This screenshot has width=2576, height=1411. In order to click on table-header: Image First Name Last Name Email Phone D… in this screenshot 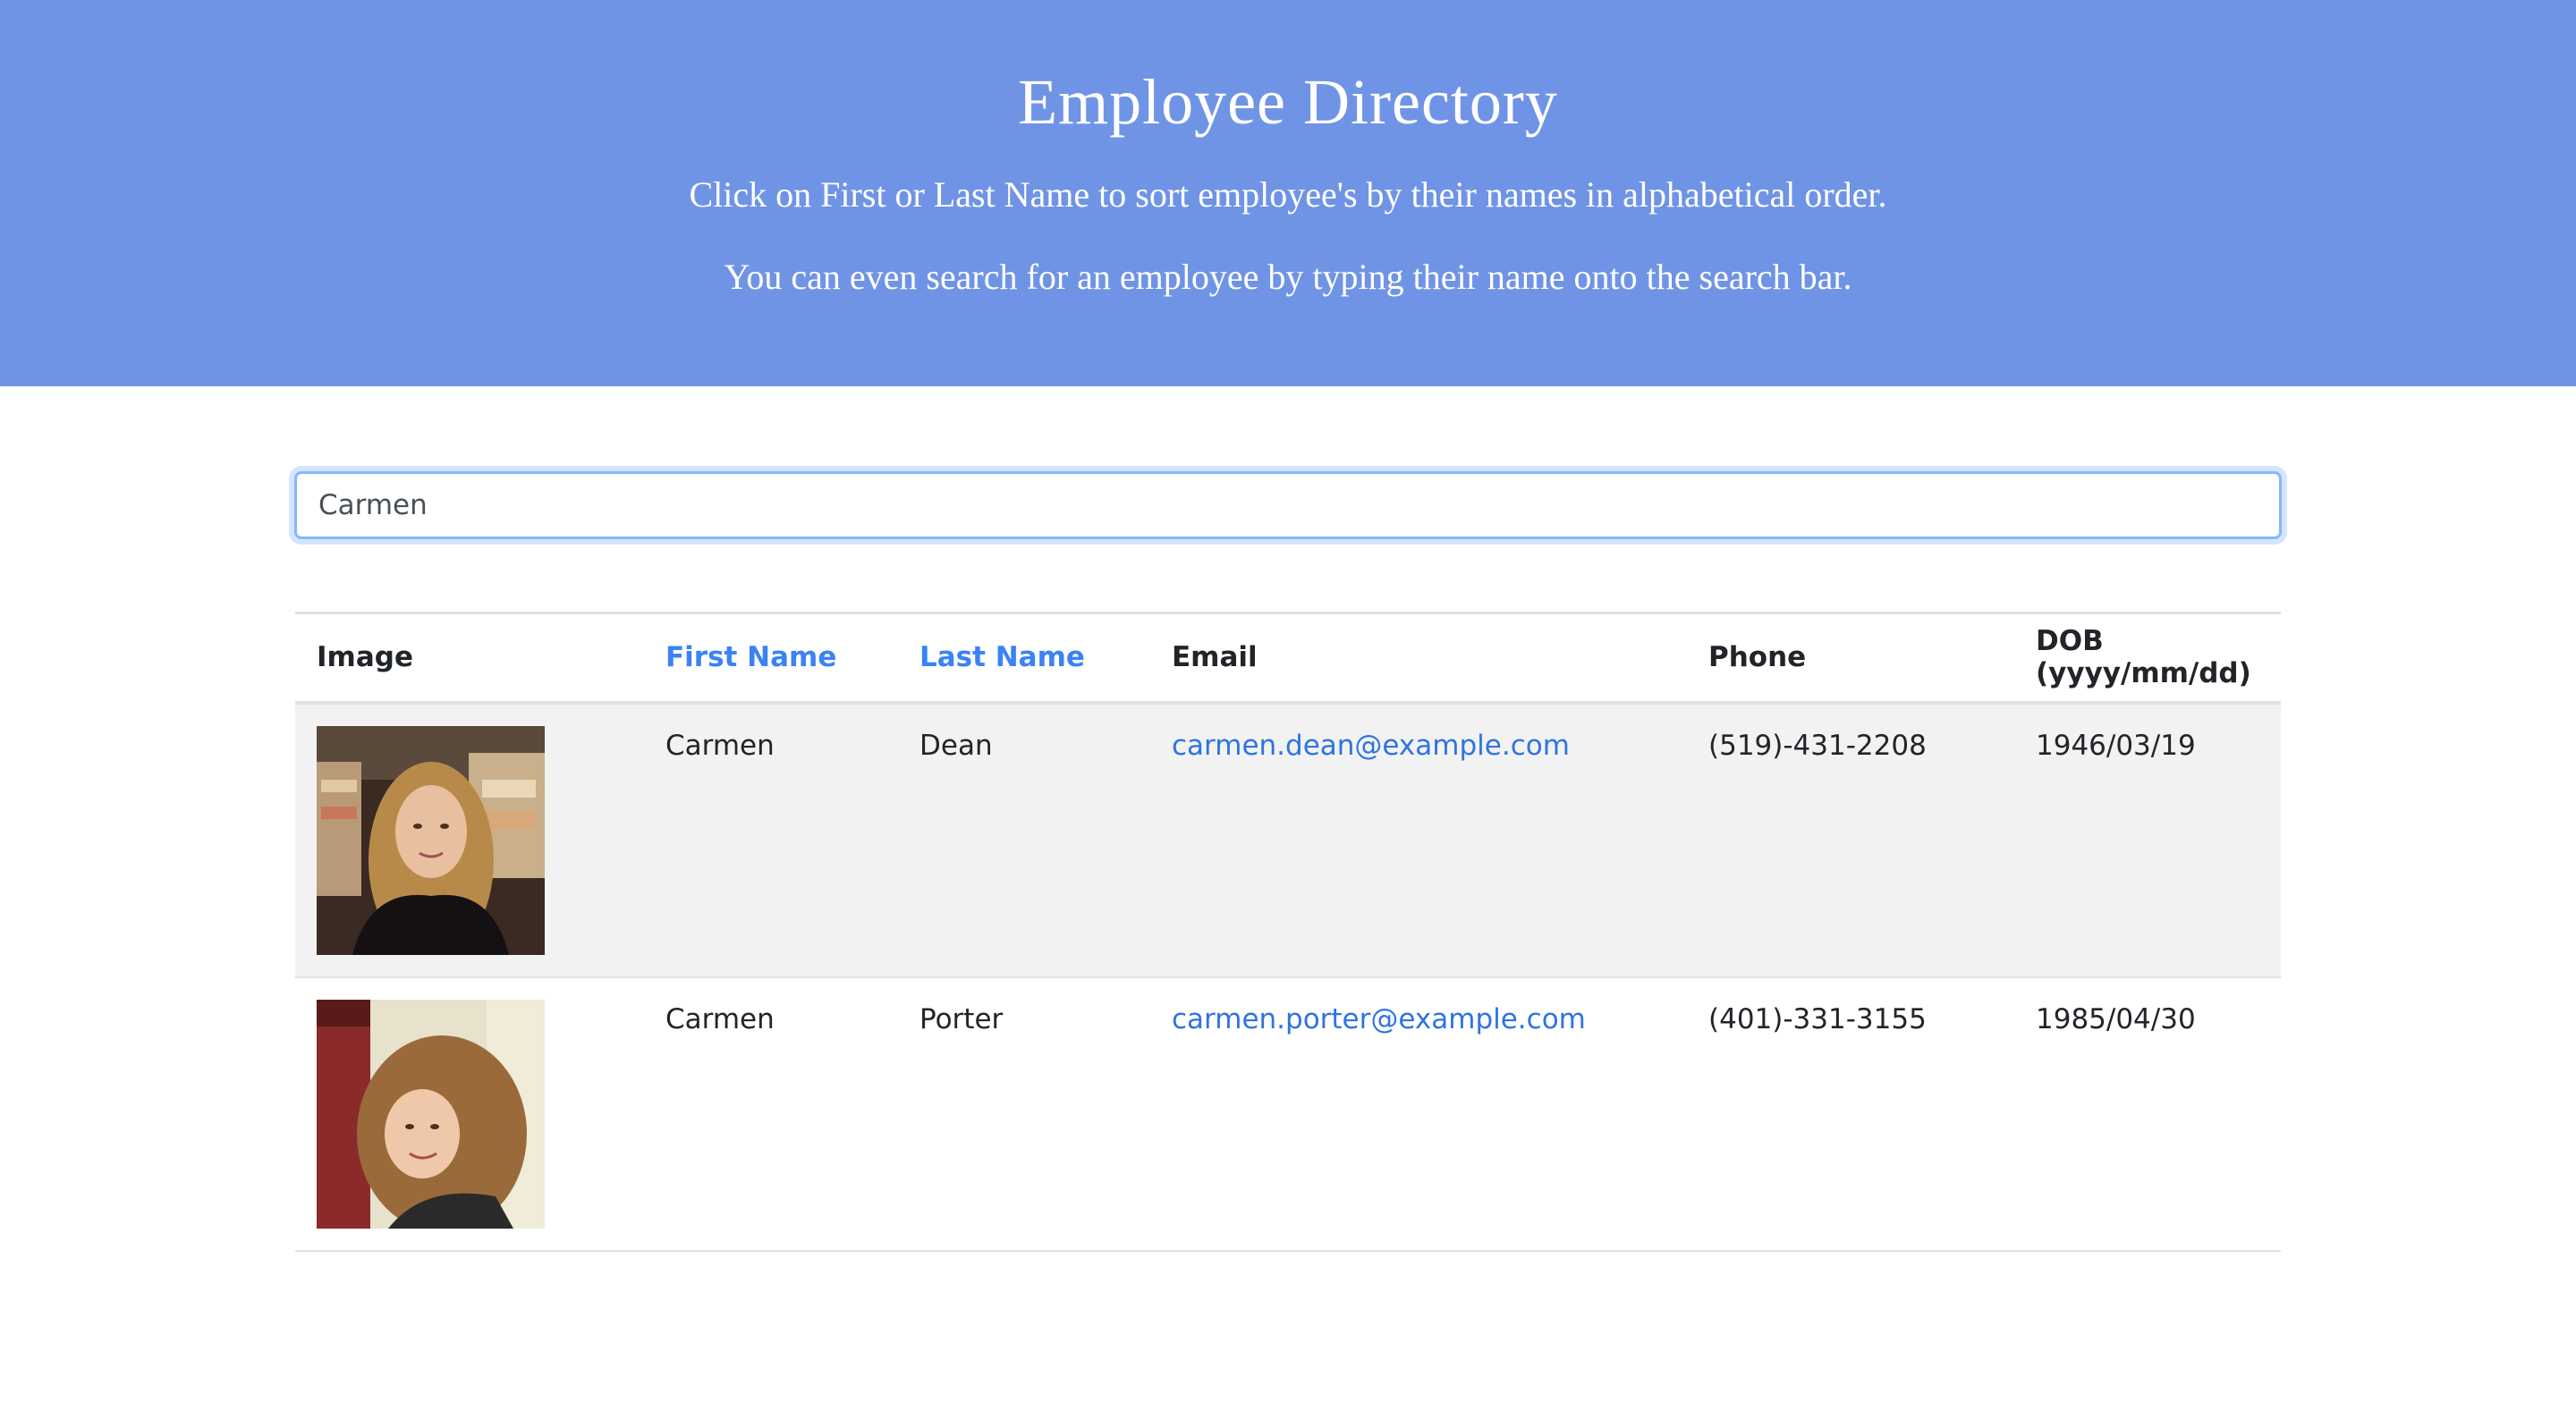, I will do `click(1288, 658)`.